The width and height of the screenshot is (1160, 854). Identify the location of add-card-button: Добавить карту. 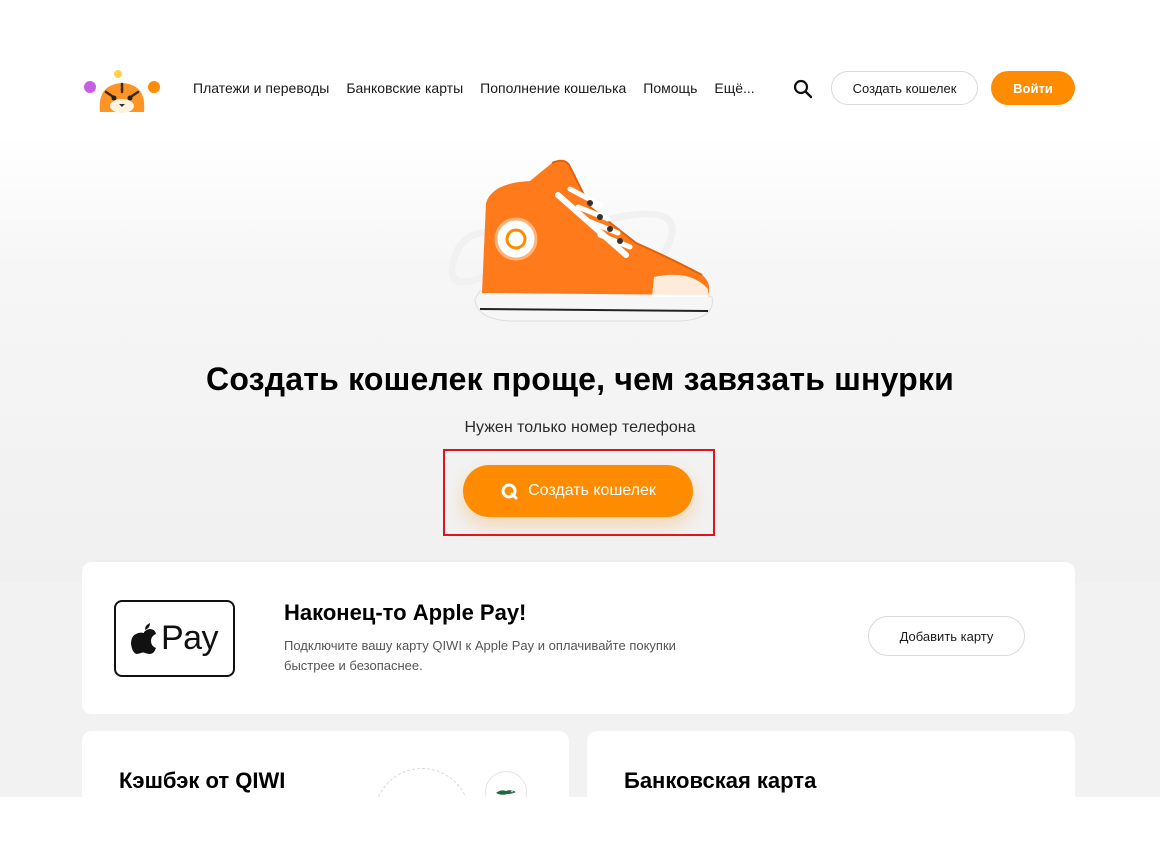
(946, 636).